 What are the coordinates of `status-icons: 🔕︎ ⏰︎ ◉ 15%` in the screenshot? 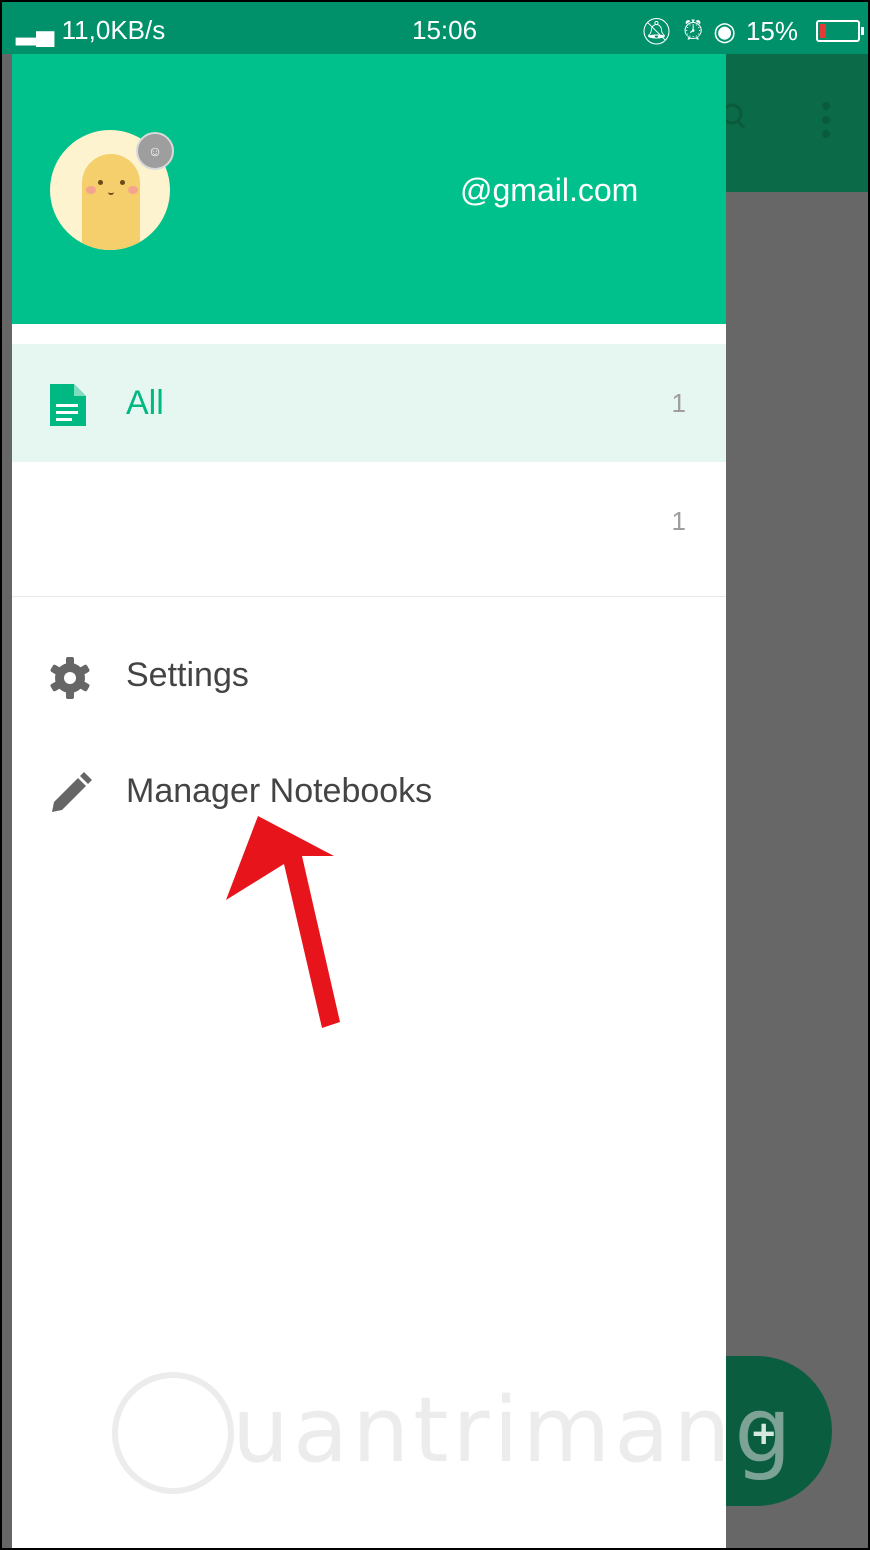 It's located at (719, 31).